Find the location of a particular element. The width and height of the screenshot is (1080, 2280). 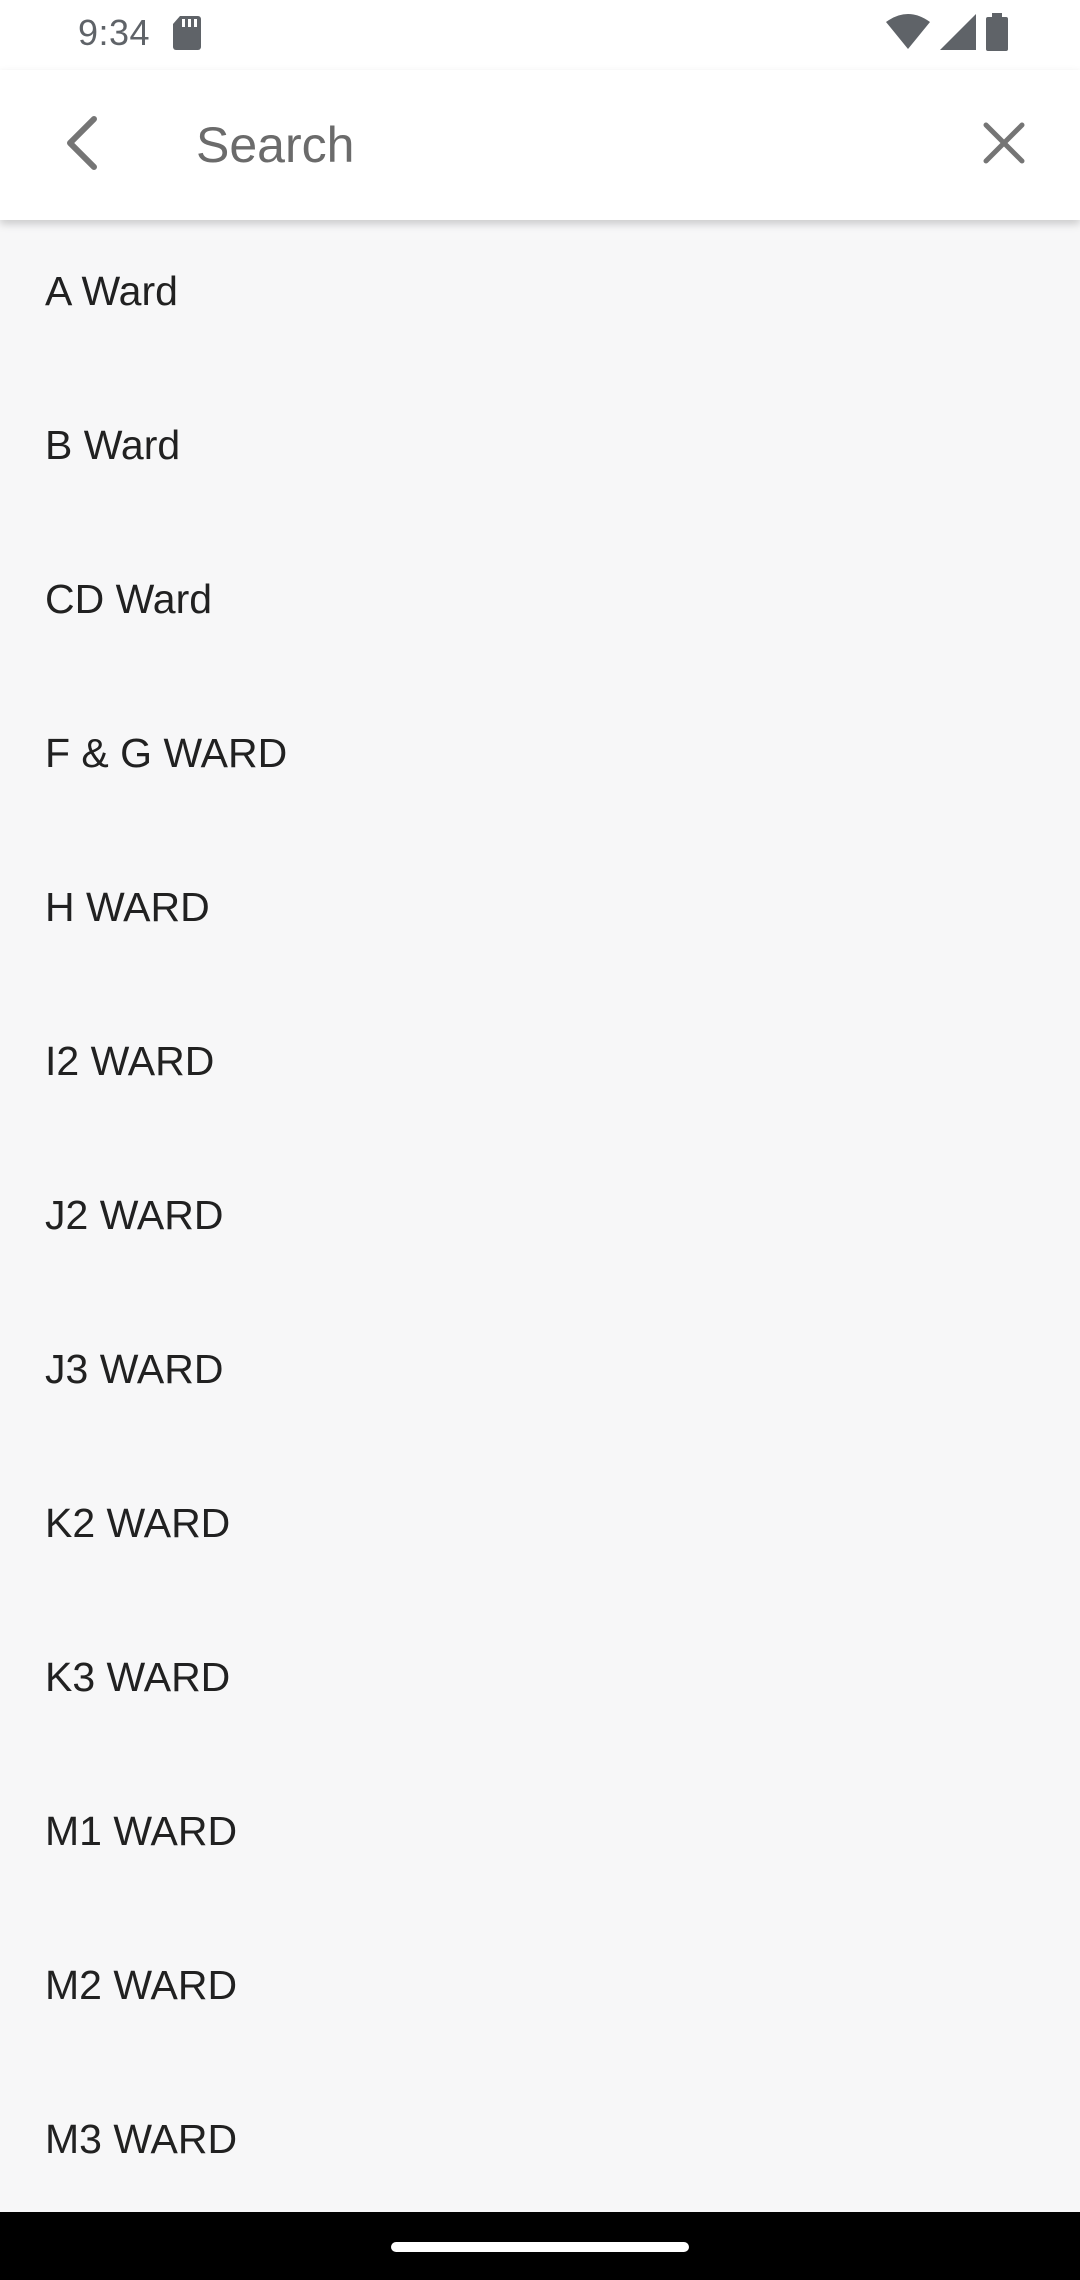

list-item: A Ward is located at coordinates (540, 297).